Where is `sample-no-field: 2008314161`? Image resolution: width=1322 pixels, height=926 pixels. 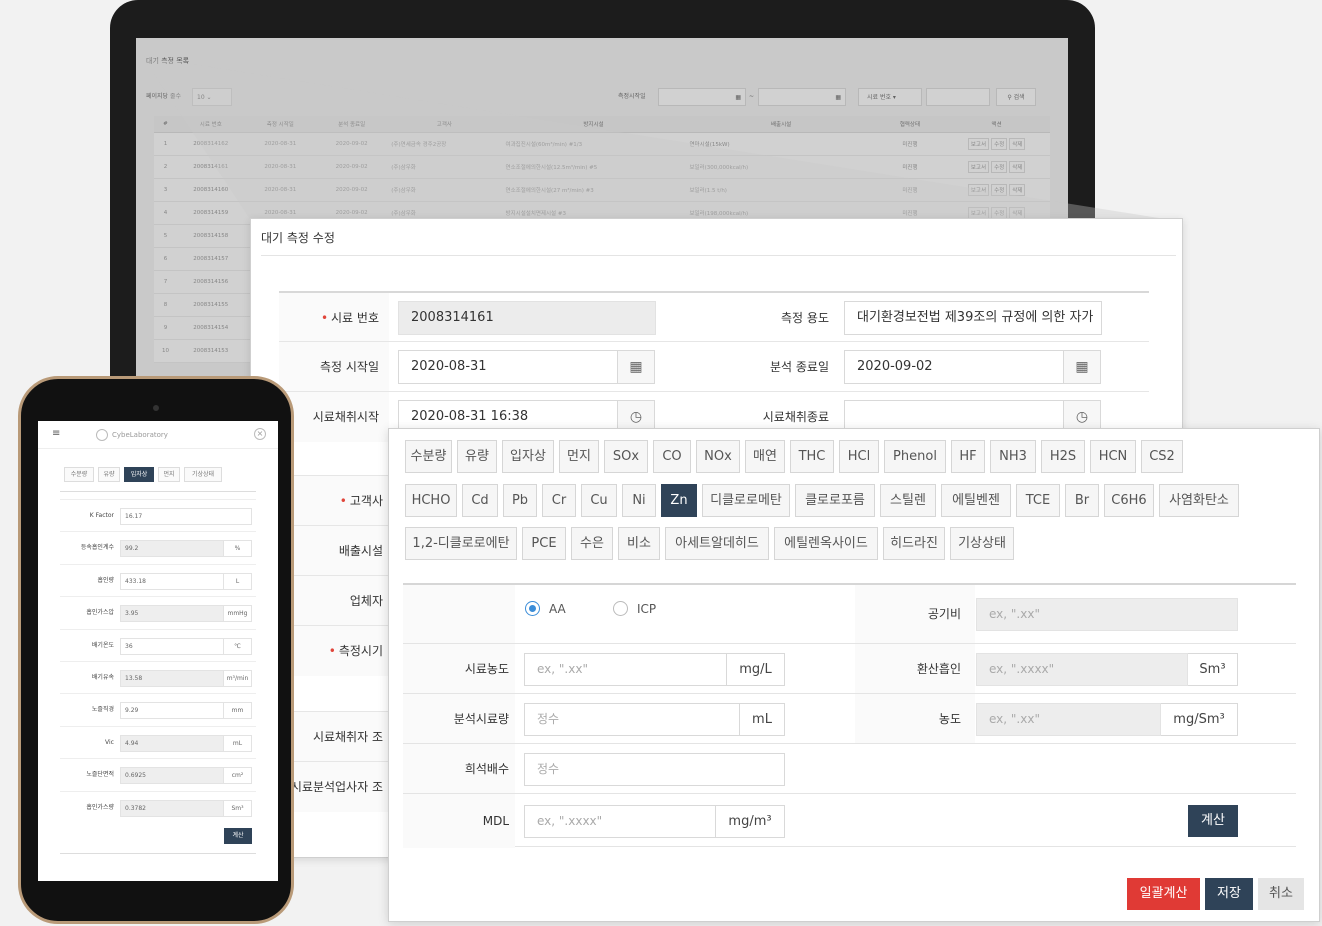
sample-no-field: 2008314161 is located at coordinates (527, 318).